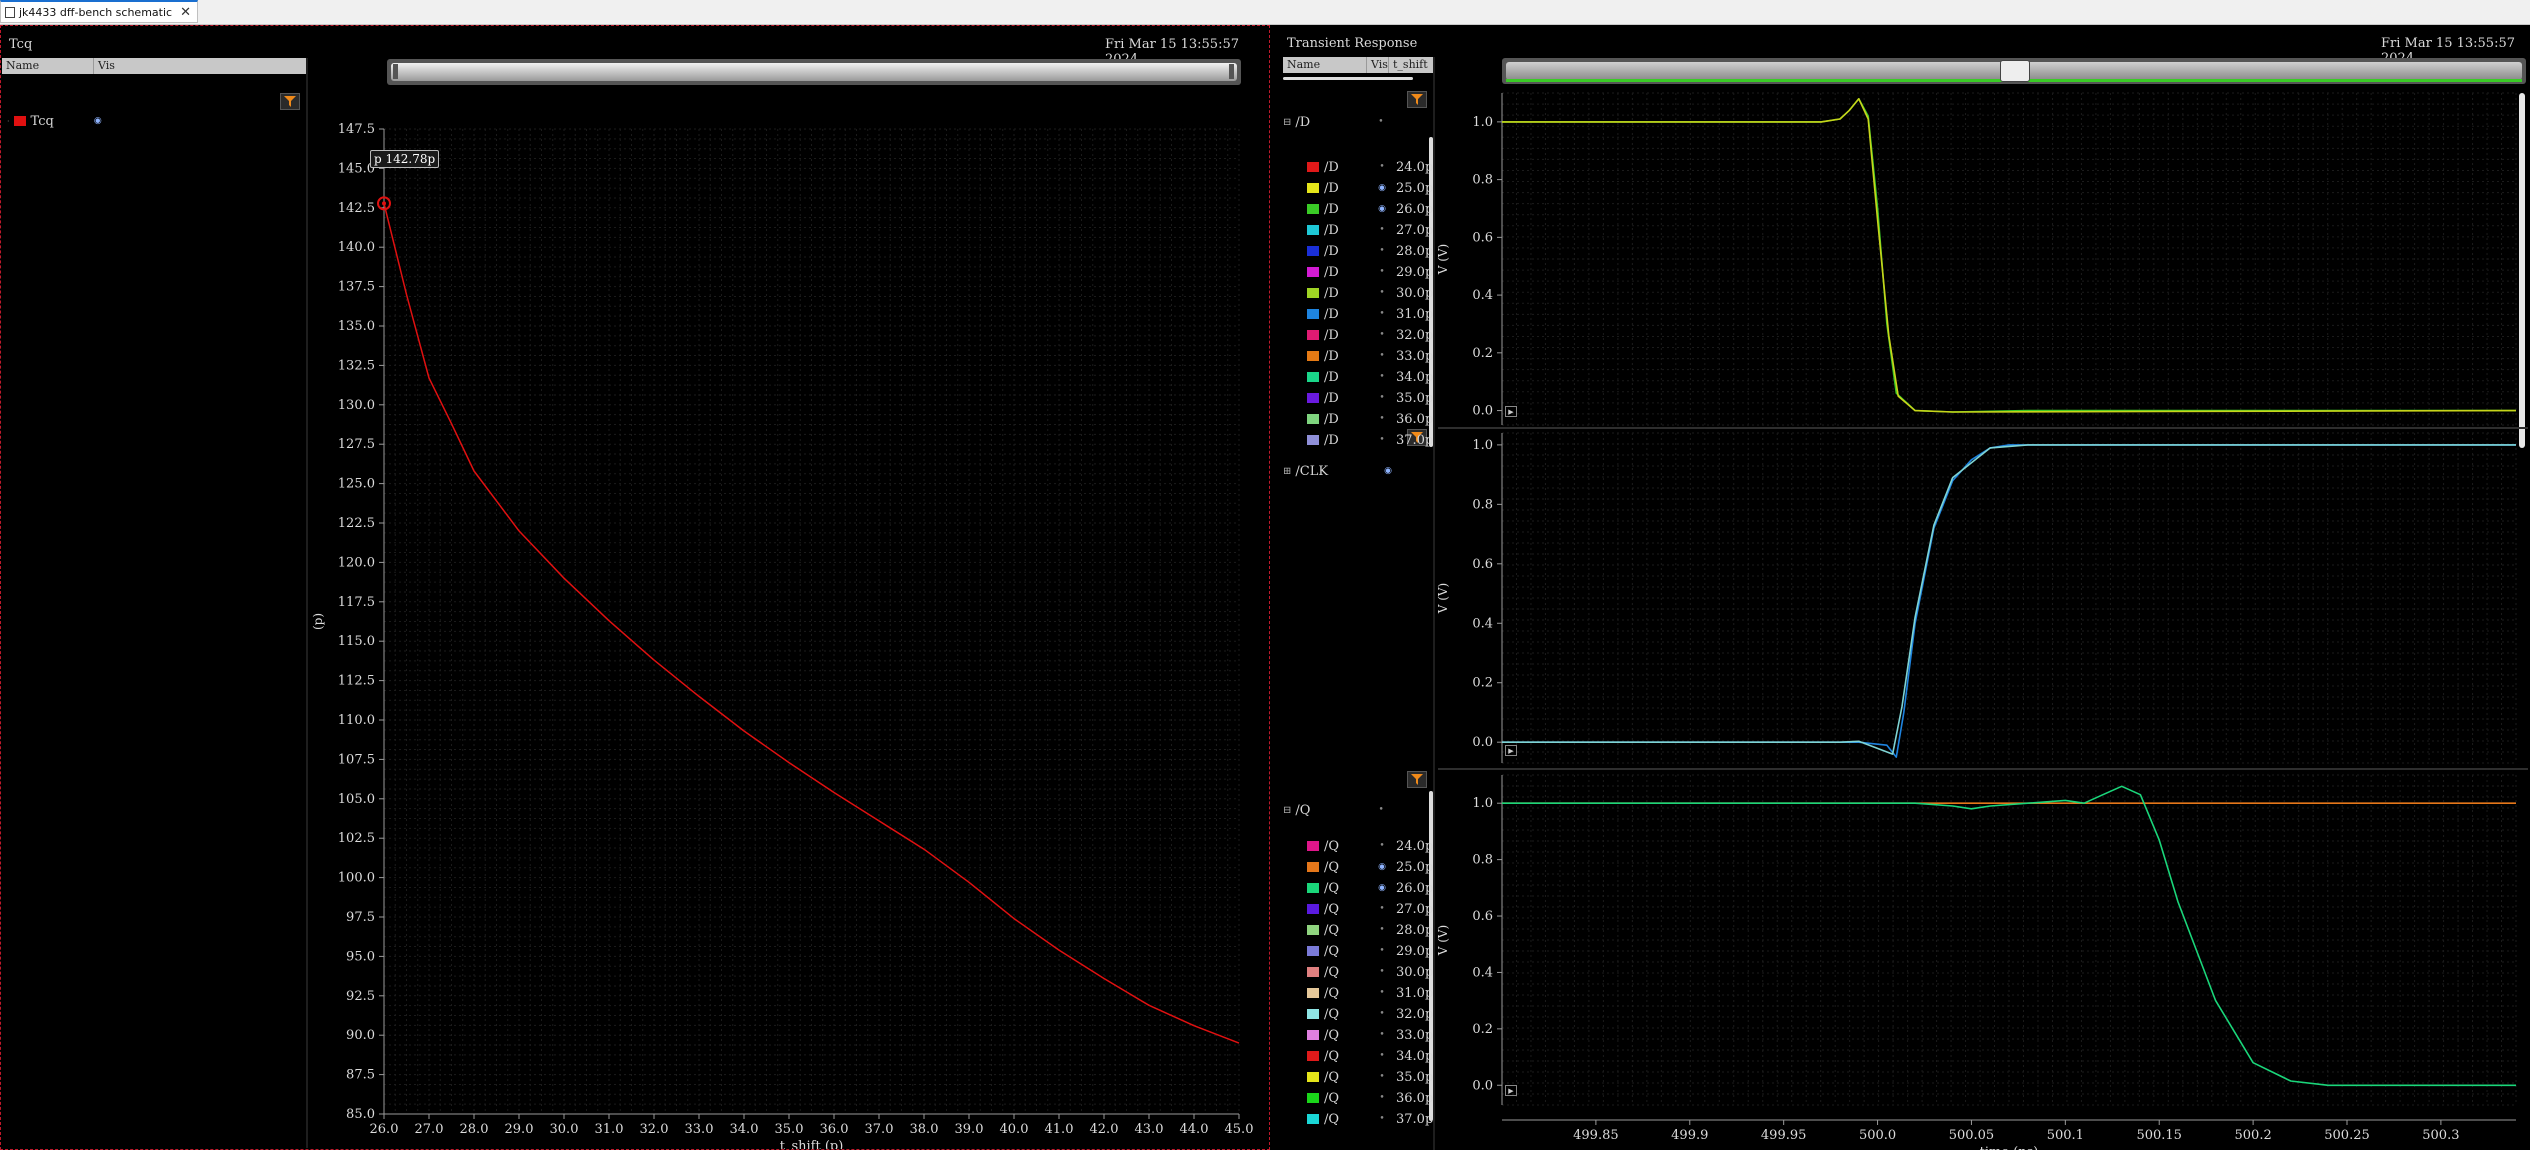  Describe the element at coordinates (185, 12) in the screenshot. I see `close-icon: ✕` at that location.